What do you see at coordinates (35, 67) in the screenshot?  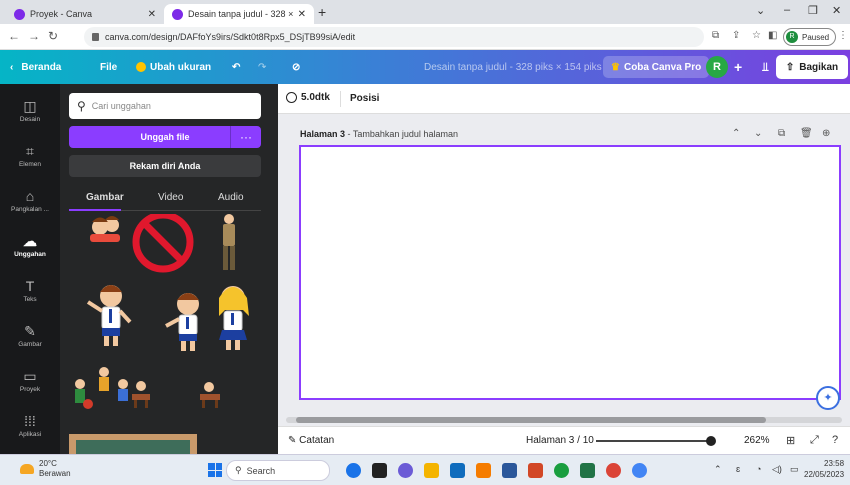 I see `home-button: ‹ Beranda` at bounding box center [35, 67].